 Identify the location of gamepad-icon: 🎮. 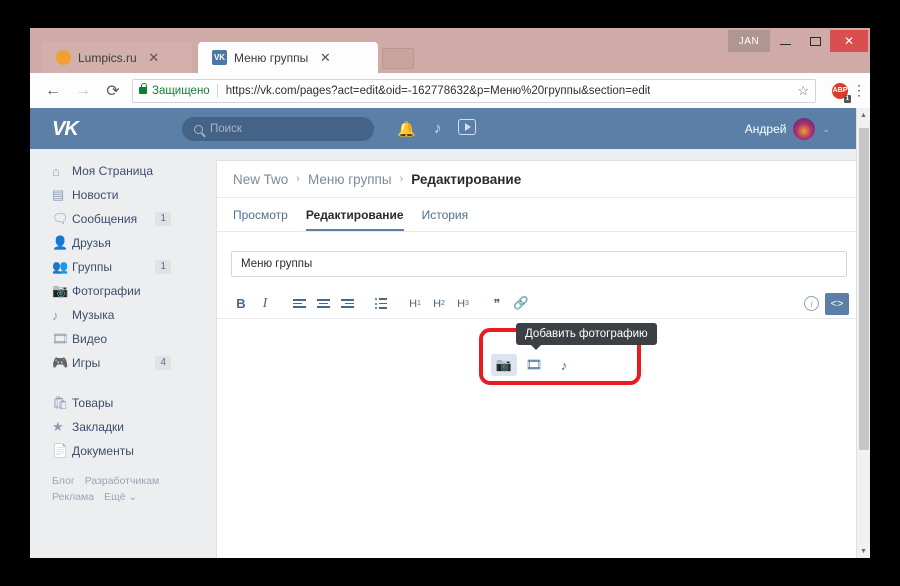
(60, 362).